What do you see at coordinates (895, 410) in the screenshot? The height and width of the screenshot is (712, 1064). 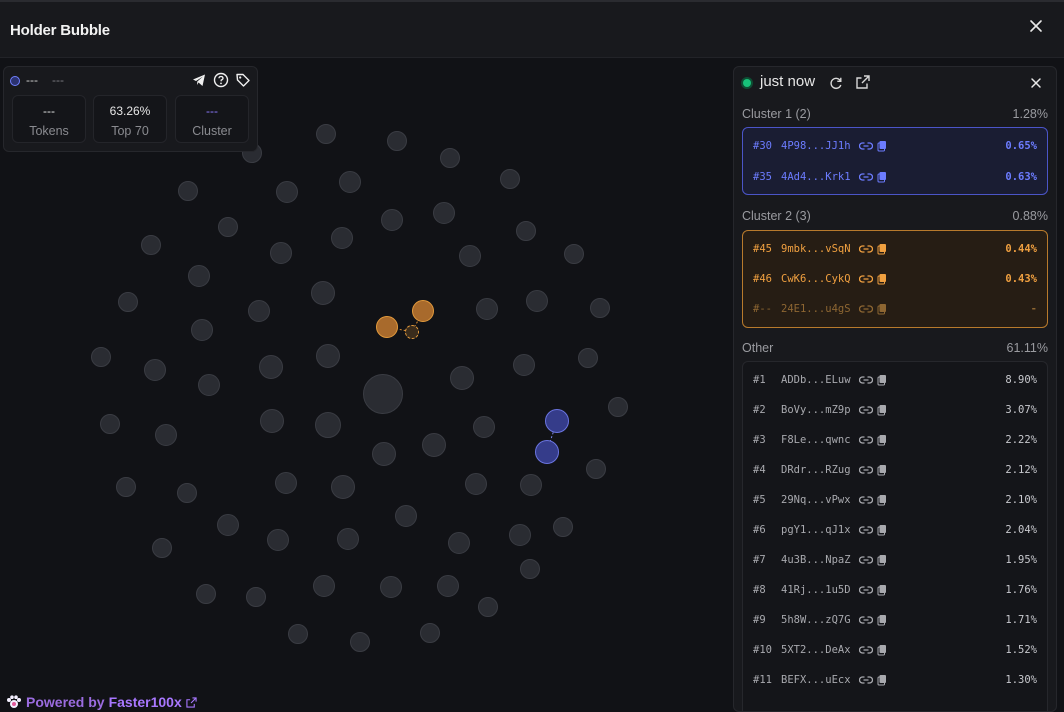 I see `other-row: #2 BoVy...mZ9p 3.07%` at bounding box center [895, 410].